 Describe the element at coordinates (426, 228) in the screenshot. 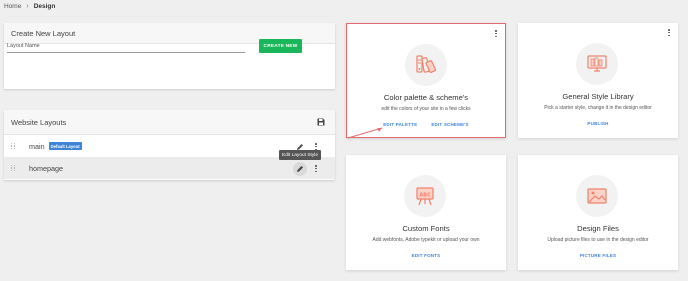

I see `card-title: Custom Fonts` at that location.